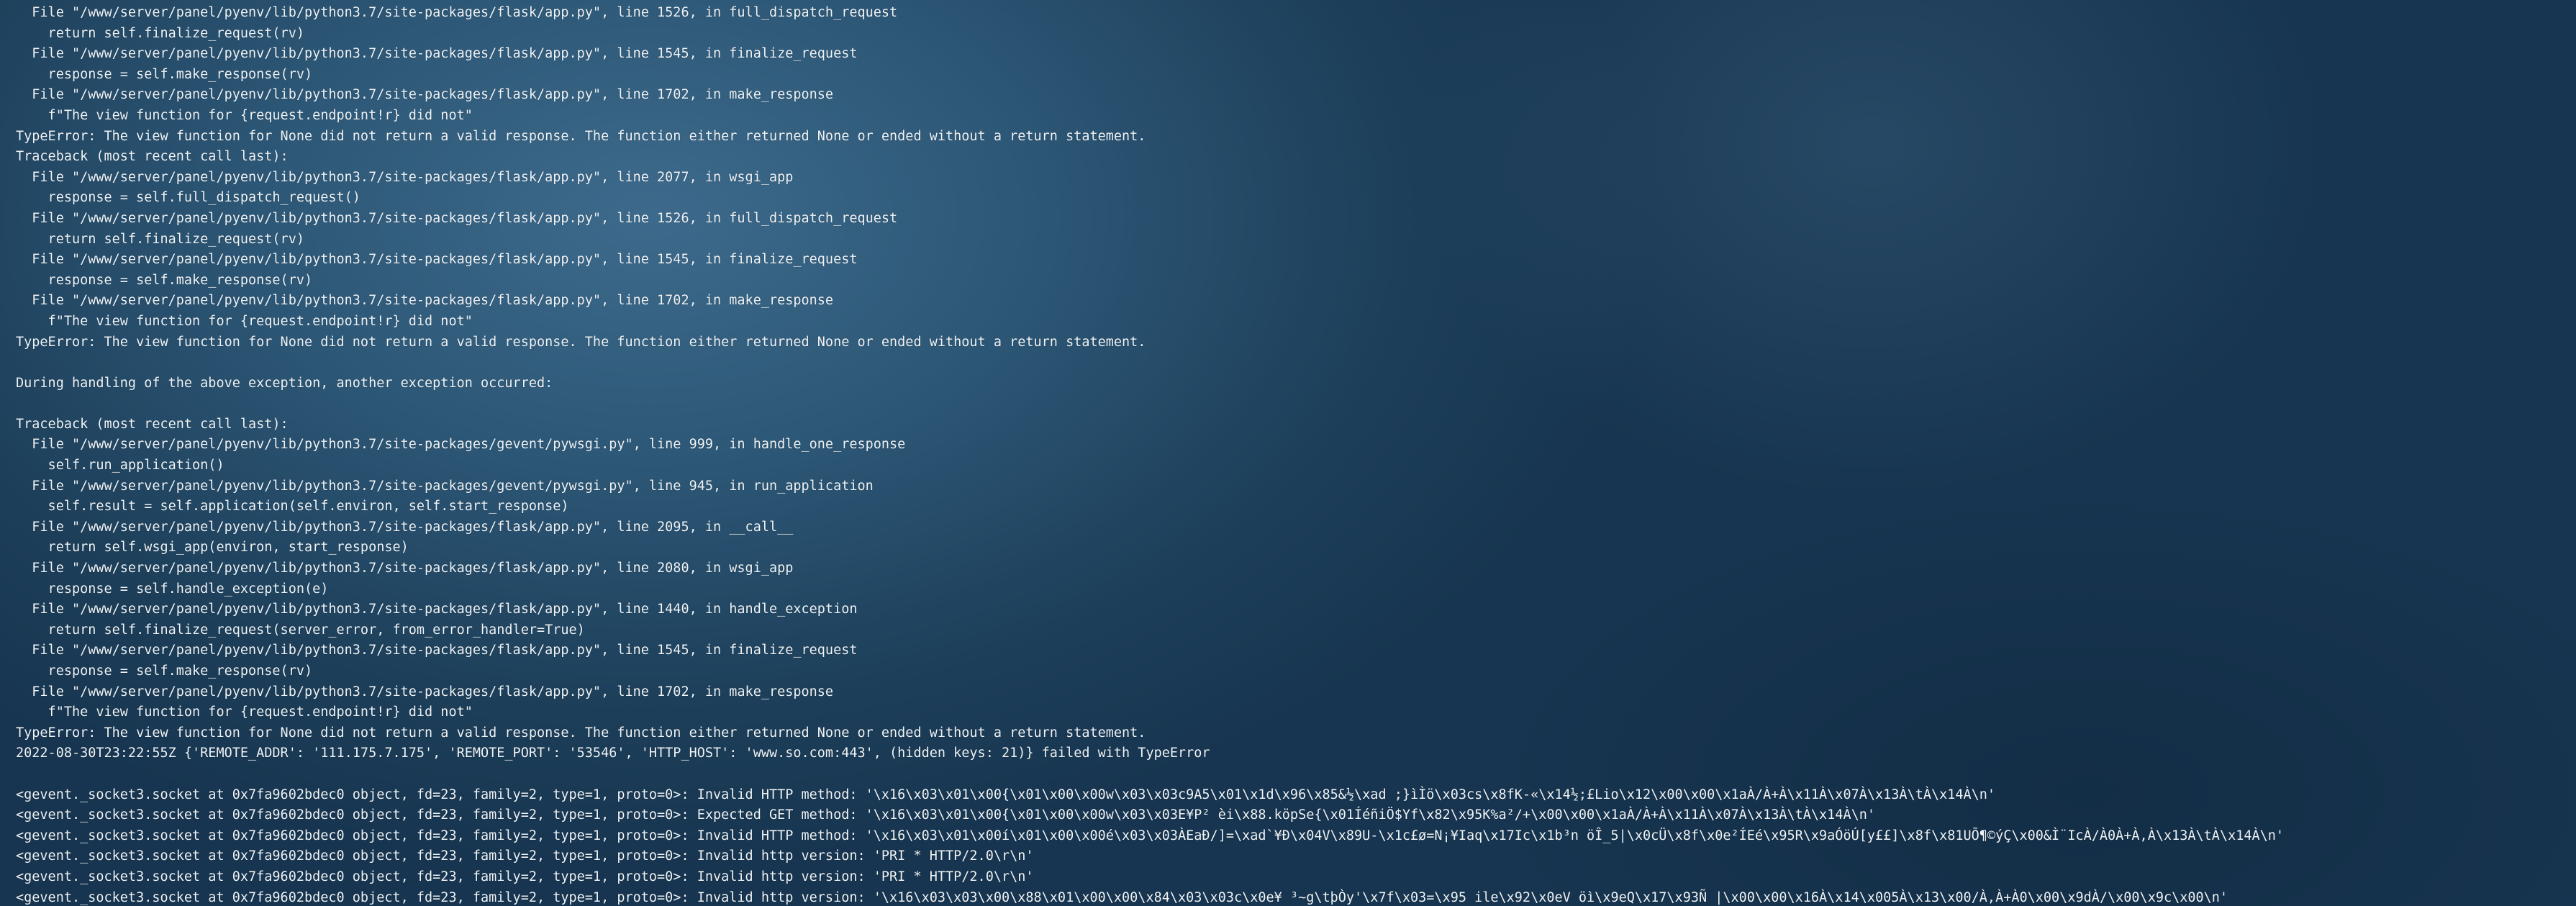 The height and width of the screenshot is (906, 2576). Describe the element at coordinates (188, 198) in the screenshot. I see `terminal-line: response = self.full_dispatch_request()` at that location.